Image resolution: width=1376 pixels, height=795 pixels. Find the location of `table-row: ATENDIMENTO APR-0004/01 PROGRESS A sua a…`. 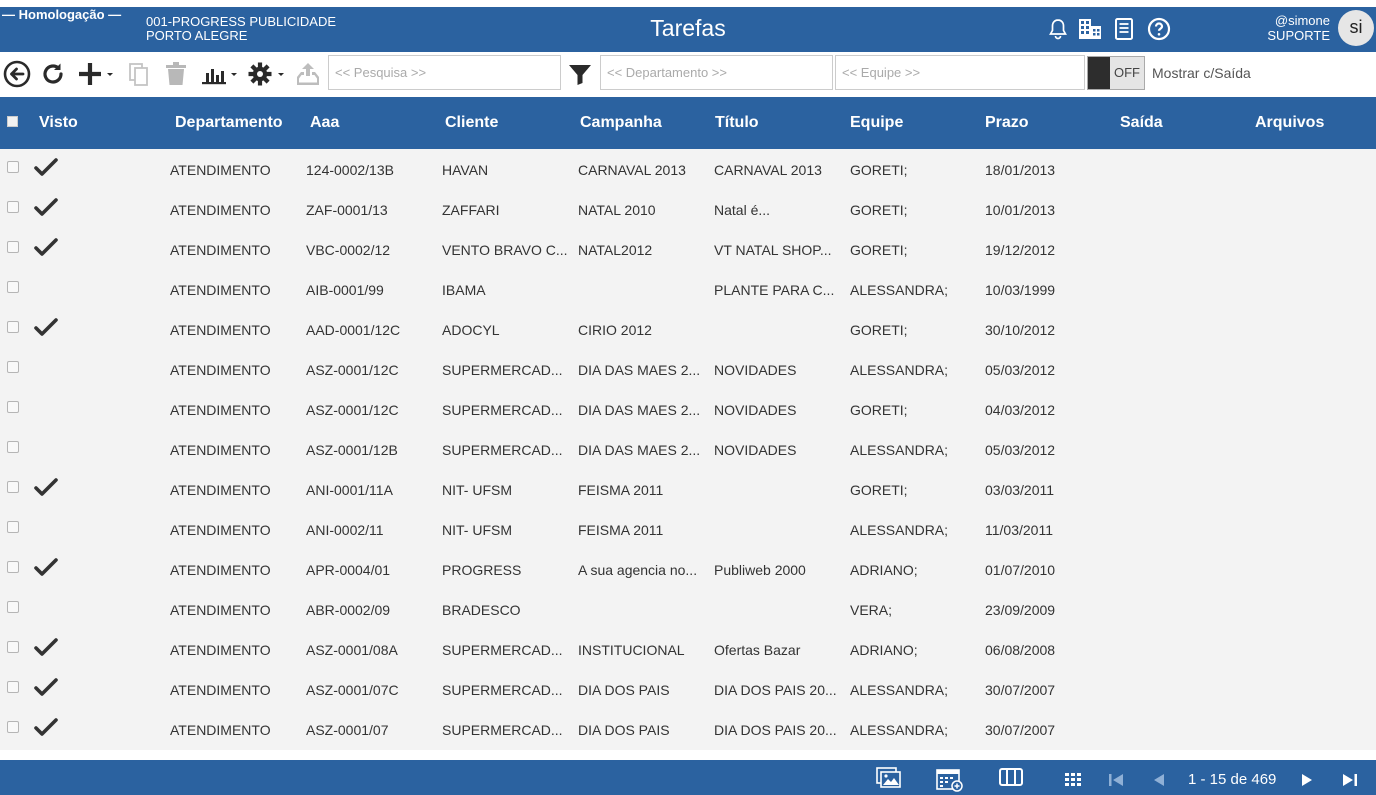

table-row: ATENDIMENTO APR-0004/01 PROGRESS A sua a… is located at coordinates (688, 569).